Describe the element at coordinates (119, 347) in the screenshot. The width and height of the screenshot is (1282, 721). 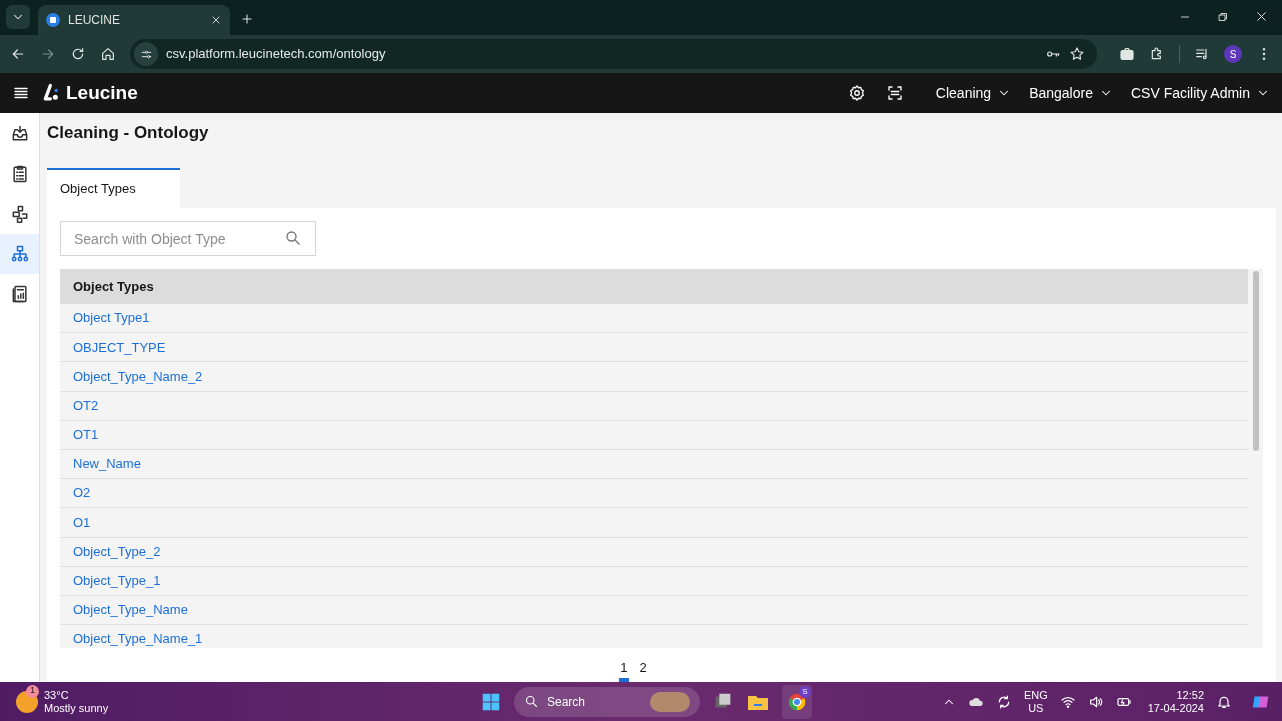
I see `object-type-link: OBJECT_TYPE` at that location.